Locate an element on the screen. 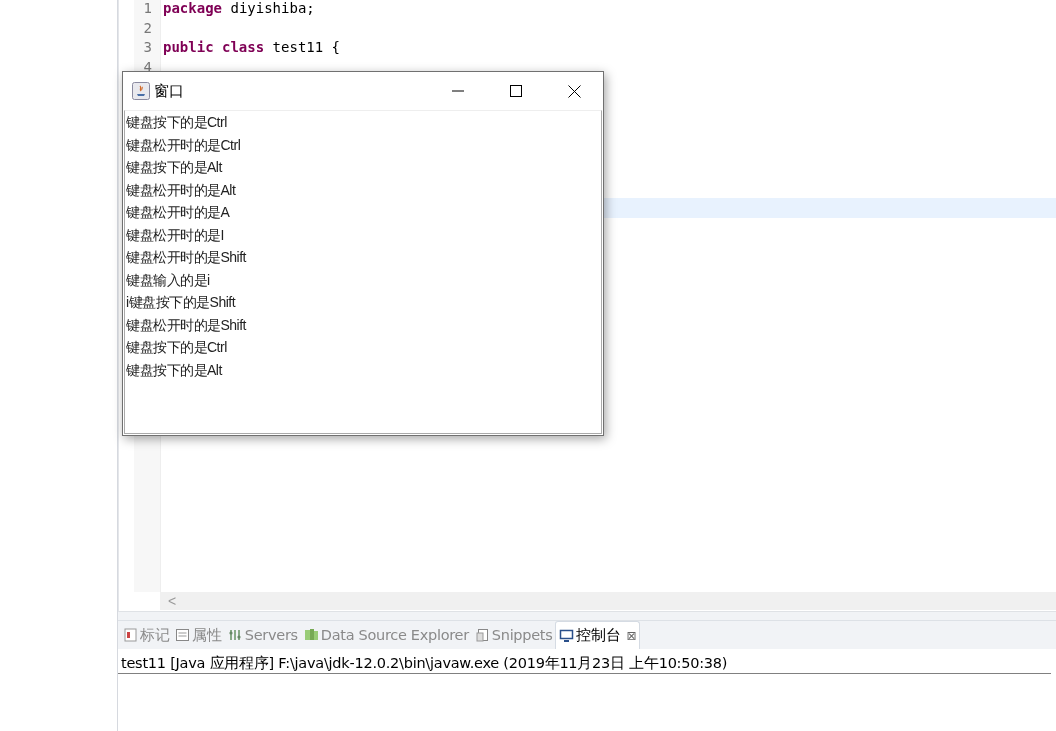 The width and height of the screenshot is (1056, 731). panel-tab: Snippets is located at coordinates (513, 635).